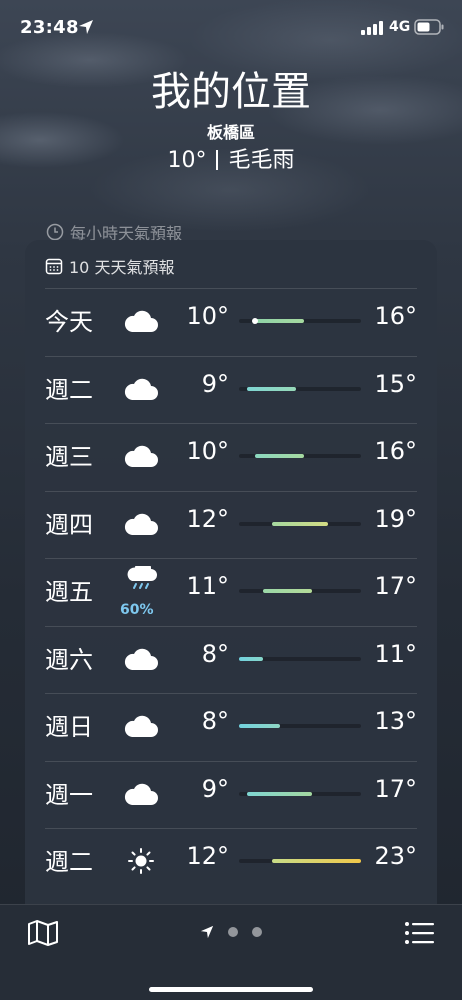  What do you see at coordinates (55, 232) in the screenshot?
I see `clock-icon` at bounding box center [55, 232].